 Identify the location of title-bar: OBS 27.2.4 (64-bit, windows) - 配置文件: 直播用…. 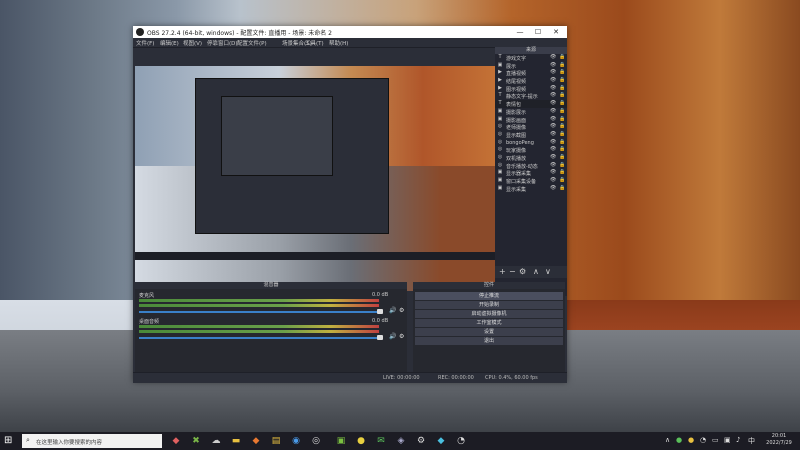
(350, 32).